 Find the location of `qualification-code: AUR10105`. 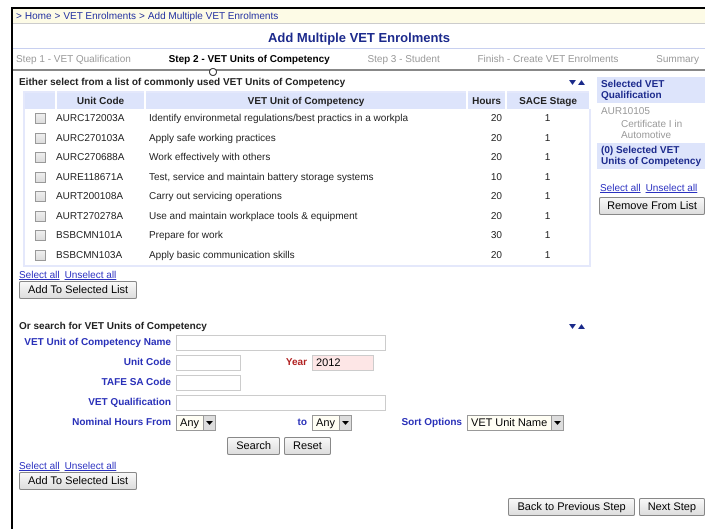

qualification-code: AUR10105 is located at coordinates (625, 112).